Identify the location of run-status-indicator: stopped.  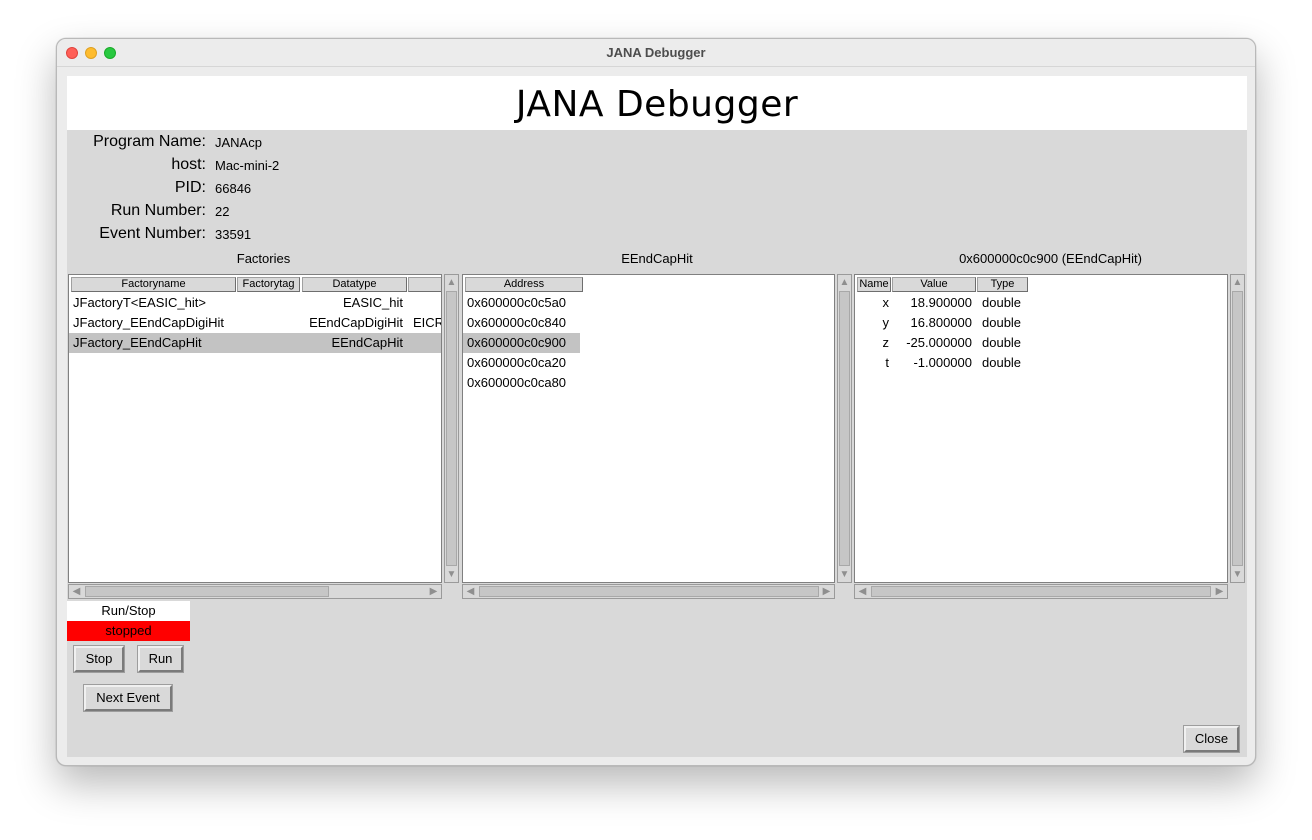
(128, 631).